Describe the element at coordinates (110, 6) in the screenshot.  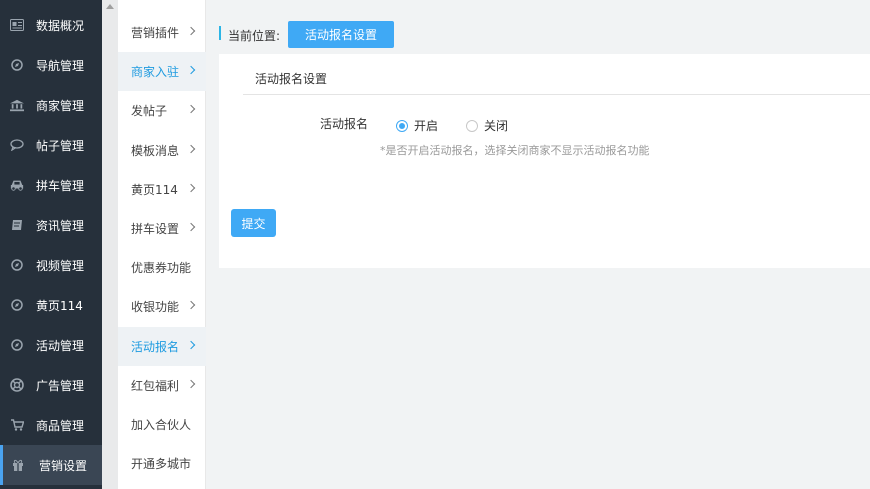
I see `scroll-up-arrow-icon` at that location.